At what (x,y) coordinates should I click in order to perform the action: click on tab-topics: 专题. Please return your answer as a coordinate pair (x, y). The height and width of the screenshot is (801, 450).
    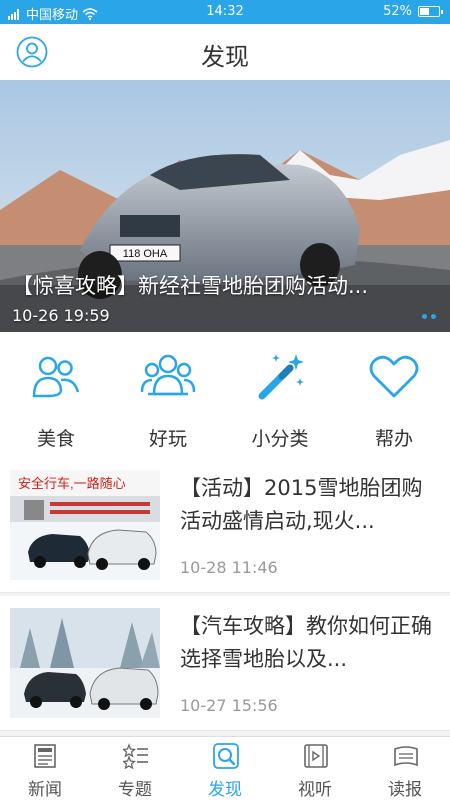
    Looking at the image, I should click on (135, 769).